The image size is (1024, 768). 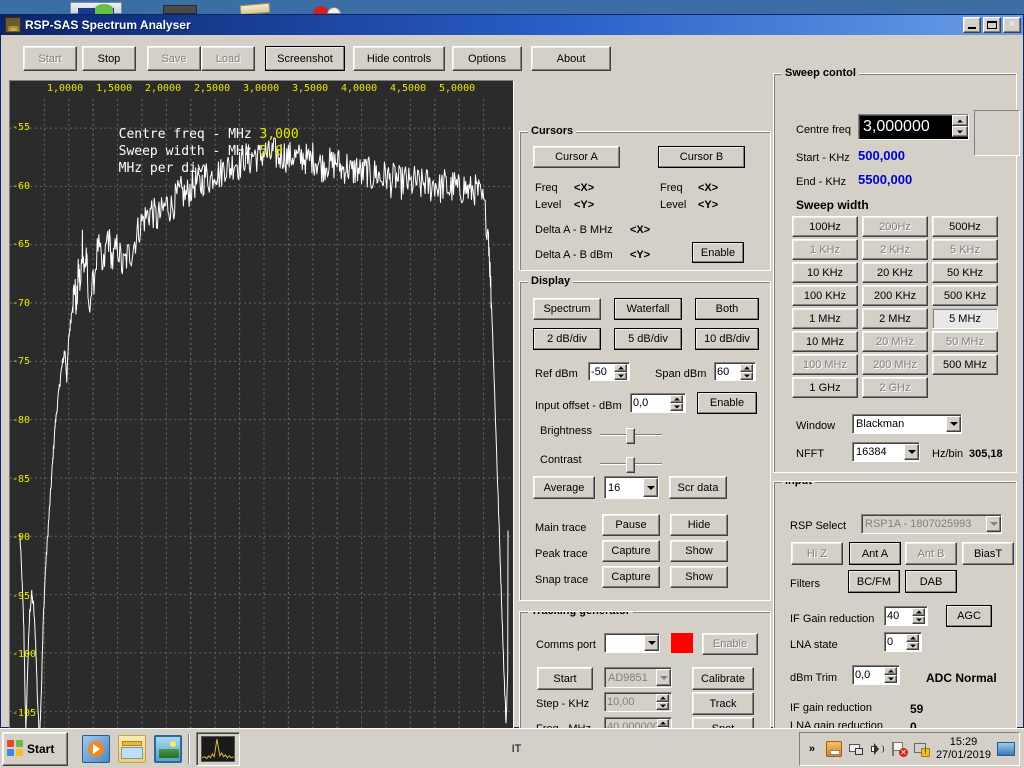 What do you see at coordinates (912, 642) in the screenshot?
I see `lna-state-spinner` at bounding box center [912, 642].